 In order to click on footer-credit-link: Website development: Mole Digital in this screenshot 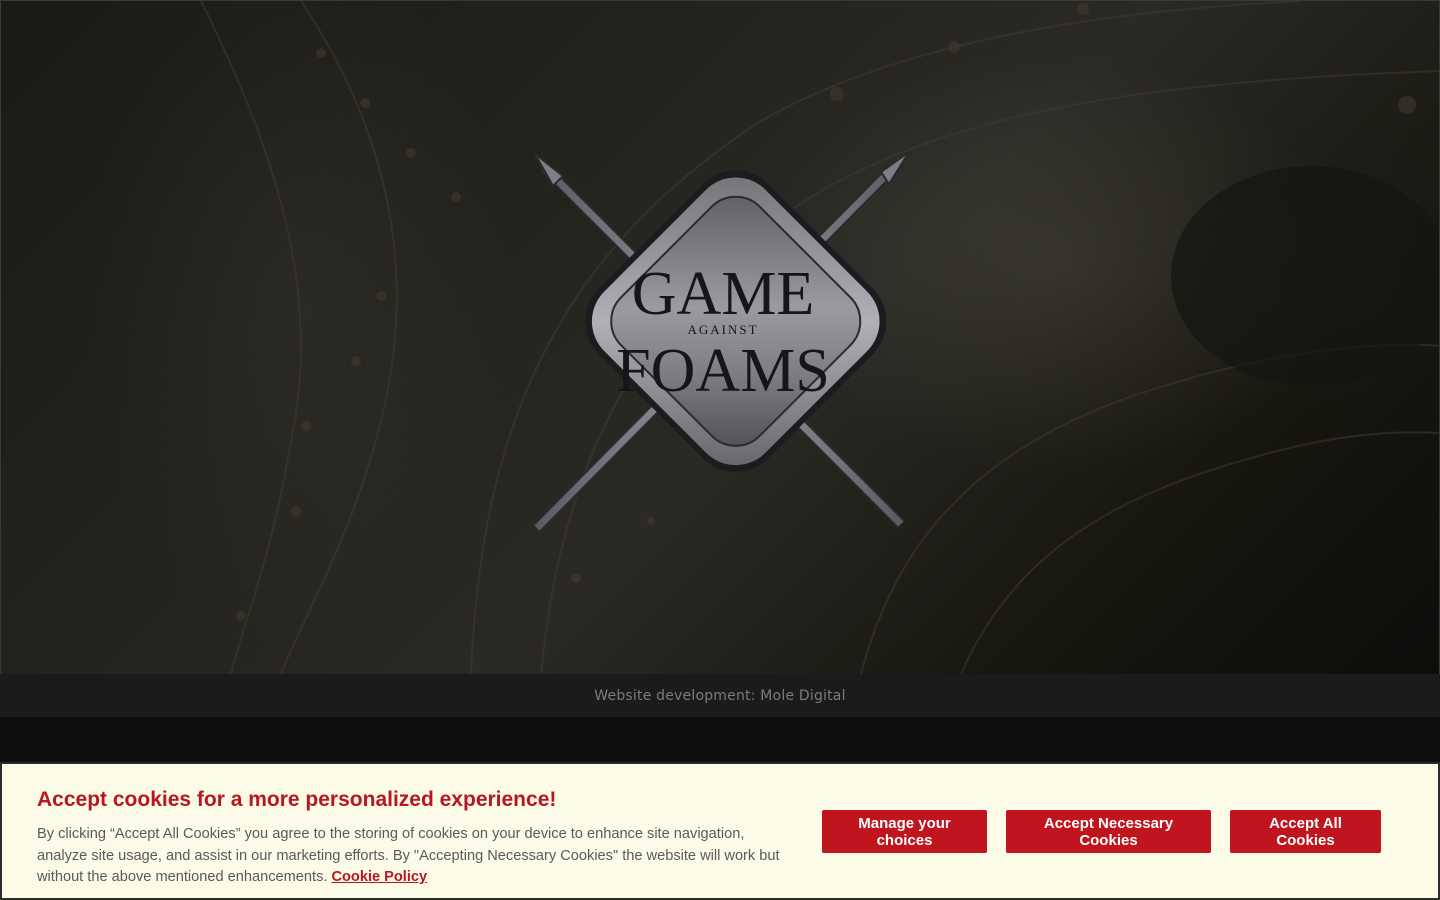, I will do `click(719, 696)`.